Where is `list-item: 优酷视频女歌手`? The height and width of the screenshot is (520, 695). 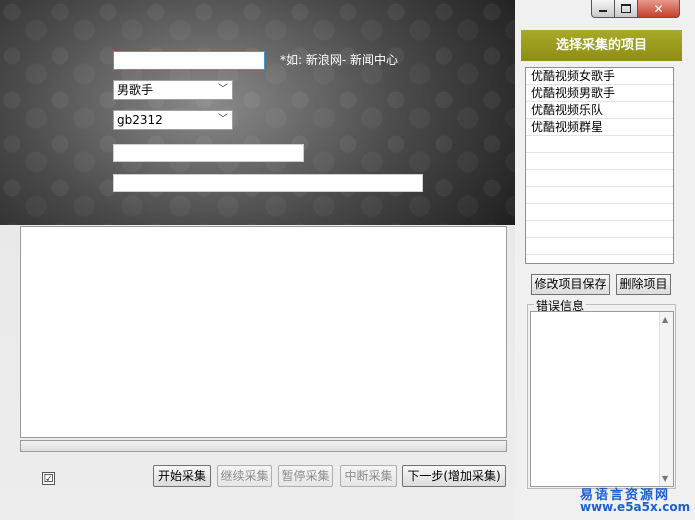
list-item: 优酷视频女歌手 is located at coordinates (599, 76).